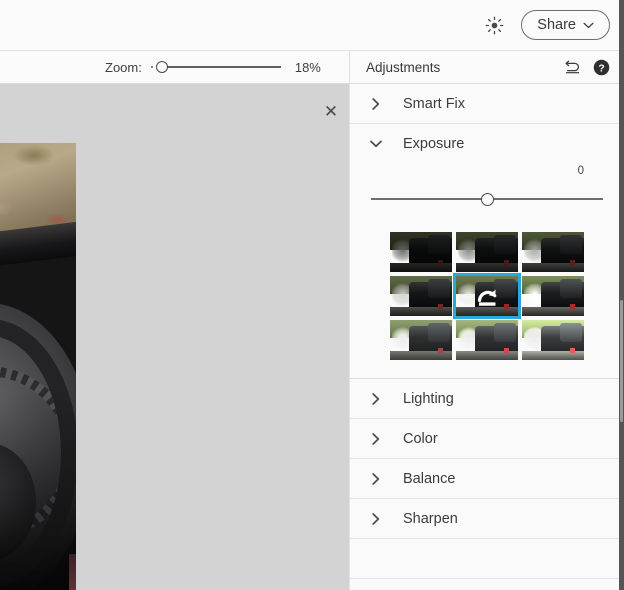 The image size is (624, 590). I want to click on window-right-edge, so click(621, 295).